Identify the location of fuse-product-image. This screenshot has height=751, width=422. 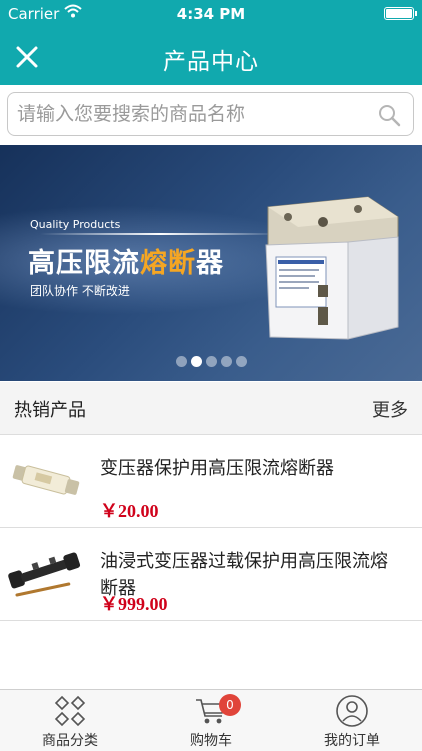
(332, 268).